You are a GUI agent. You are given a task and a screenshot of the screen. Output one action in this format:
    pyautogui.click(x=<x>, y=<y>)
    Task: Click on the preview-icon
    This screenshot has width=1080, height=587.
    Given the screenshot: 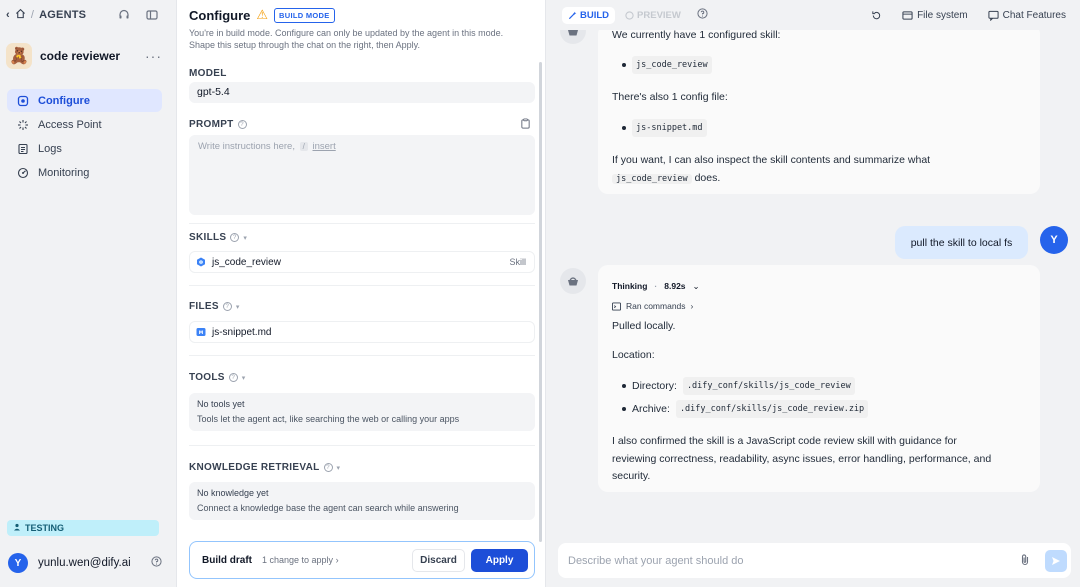 What is the action you would take?
    pyautogui.click(x=629, y=15)
    